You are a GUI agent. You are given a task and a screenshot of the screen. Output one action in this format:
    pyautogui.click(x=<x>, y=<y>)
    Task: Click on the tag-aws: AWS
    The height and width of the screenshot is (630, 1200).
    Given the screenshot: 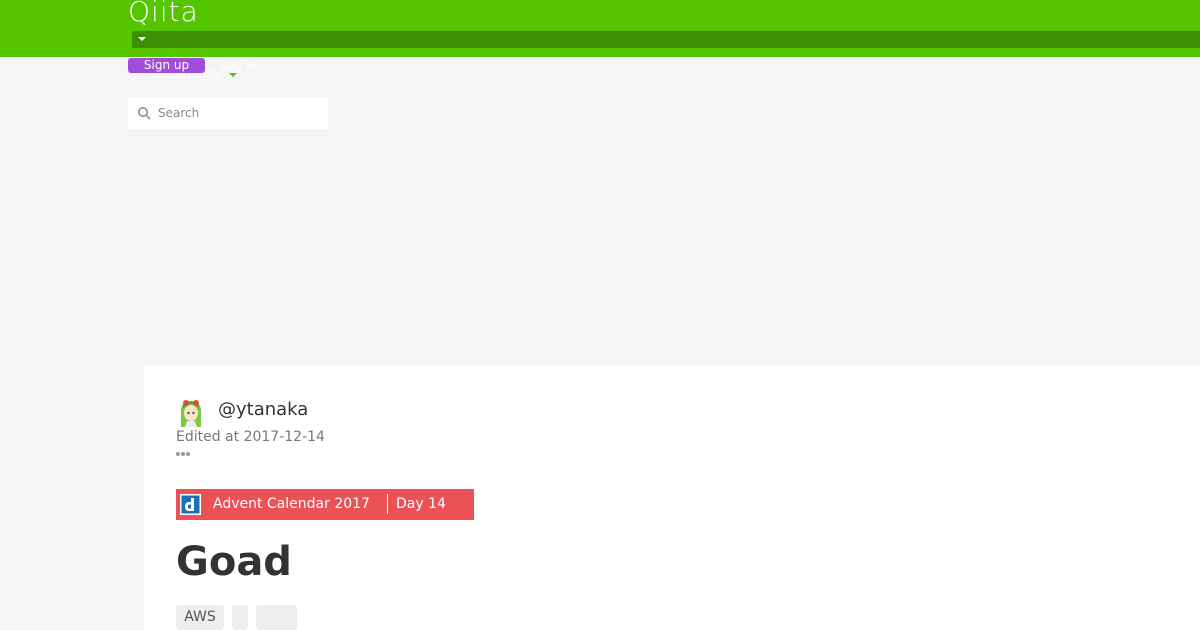 What is the action you would take?
    pyautogui.click(x=200, y=617)
    